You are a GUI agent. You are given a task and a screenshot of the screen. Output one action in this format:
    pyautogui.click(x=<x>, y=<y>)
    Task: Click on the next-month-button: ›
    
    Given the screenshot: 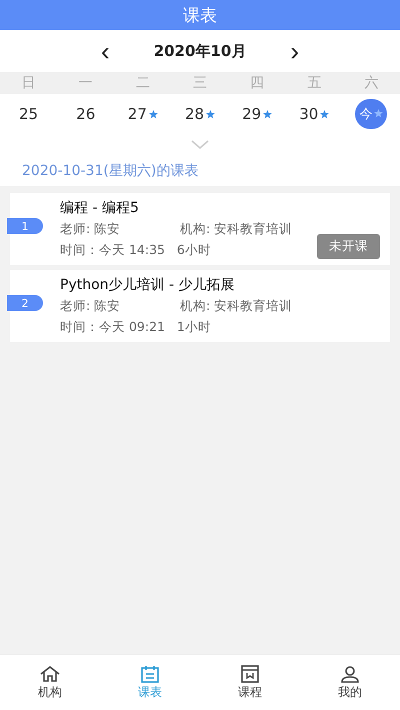 What is the action you would take?
    pyautogui.click(x=294, y=51)
    